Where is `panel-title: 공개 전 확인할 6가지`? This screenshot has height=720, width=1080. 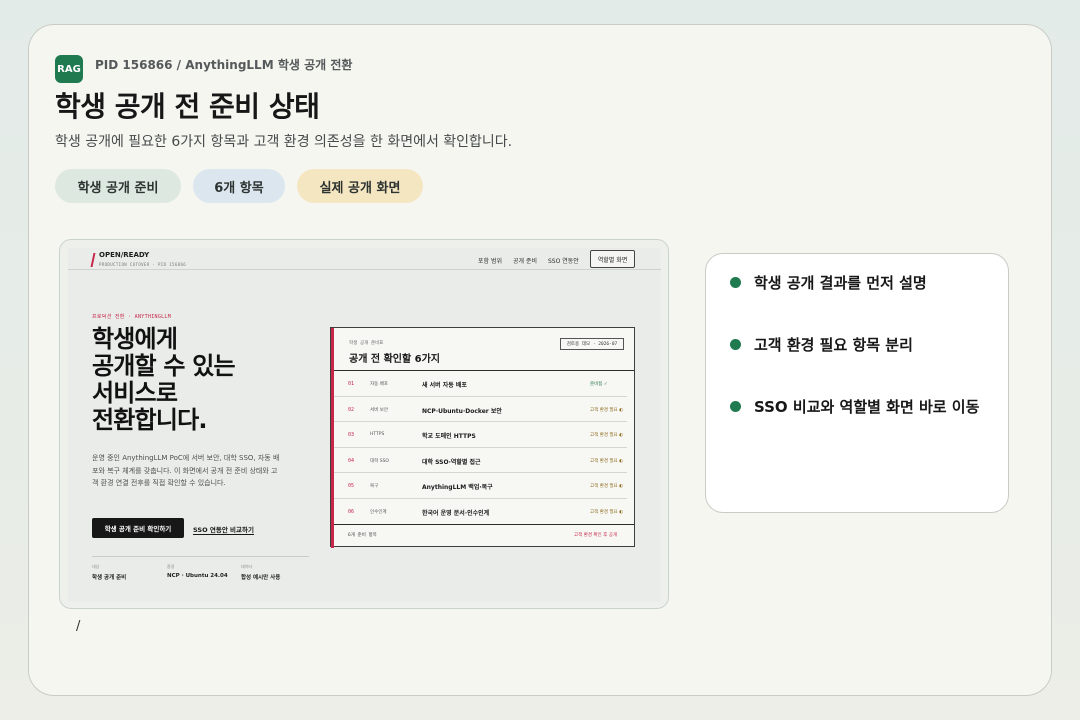
panel-title: 공개 전 확인할 6가지 is located at coordinates (395, 359).